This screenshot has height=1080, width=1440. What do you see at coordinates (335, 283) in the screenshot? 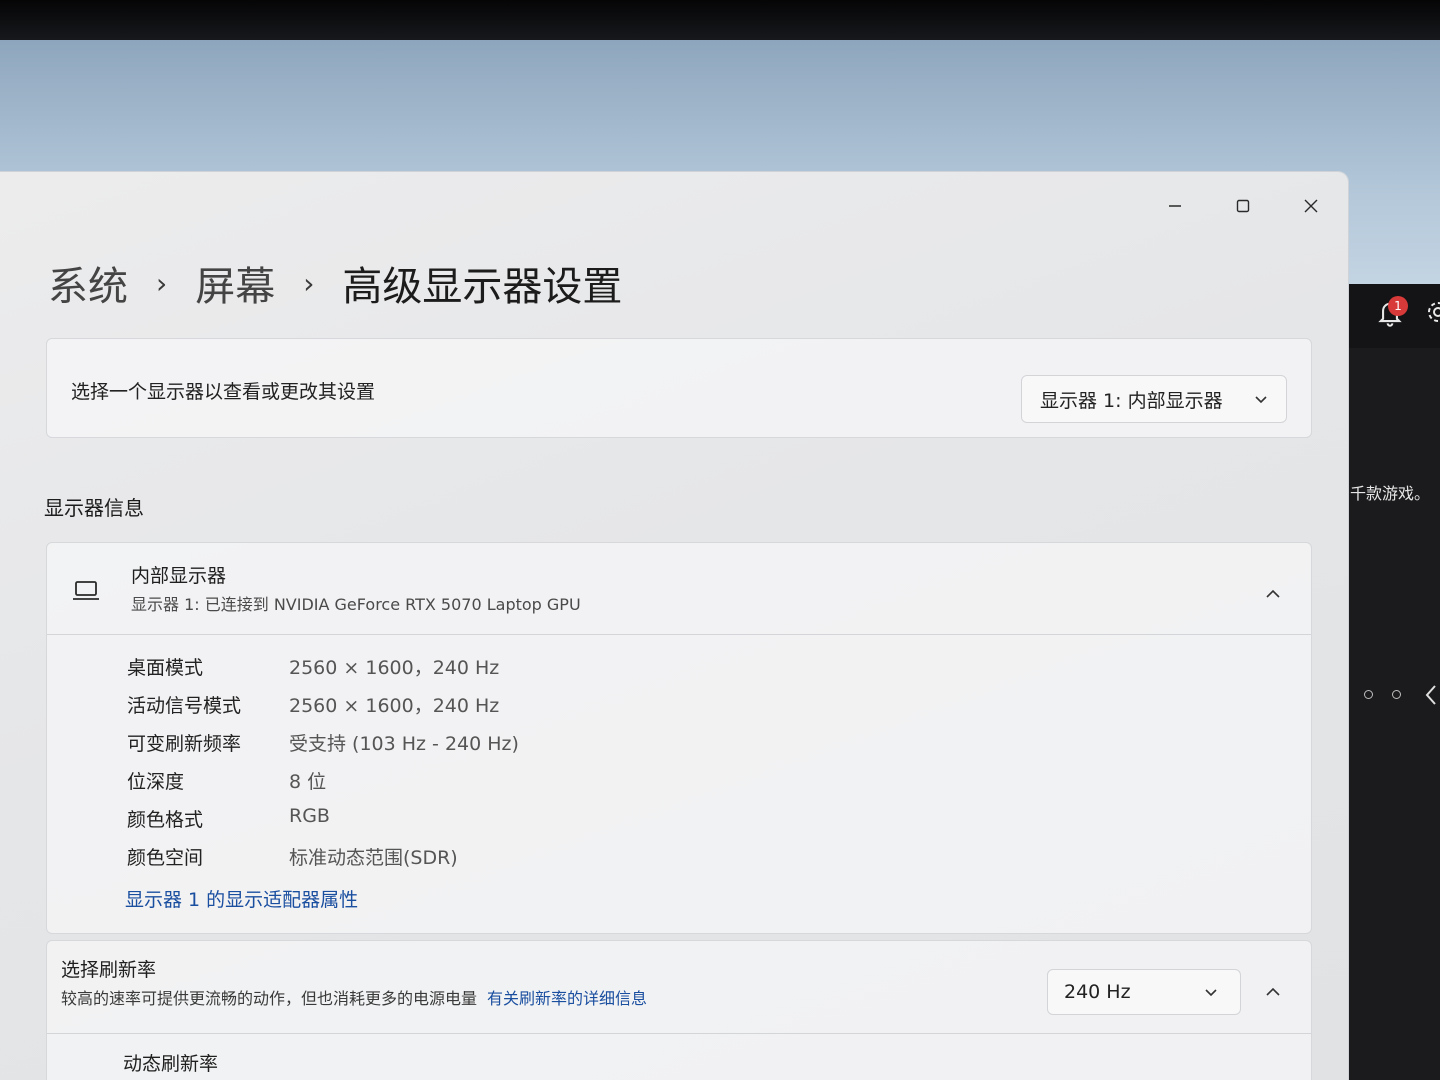
I see `breadcrumb: 系统 › 屏幕 › 高级显示器设置` at bounding box center [335, 283].